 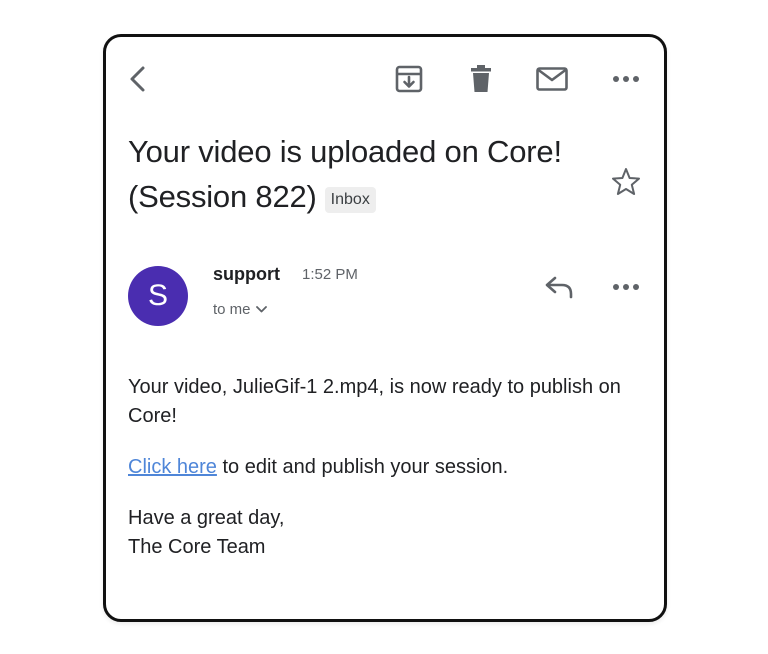 What do you see at coordinates (330, 274) in the screenshot?
I see `email-time: 1:52 PM` at bounding box center [330, 274].